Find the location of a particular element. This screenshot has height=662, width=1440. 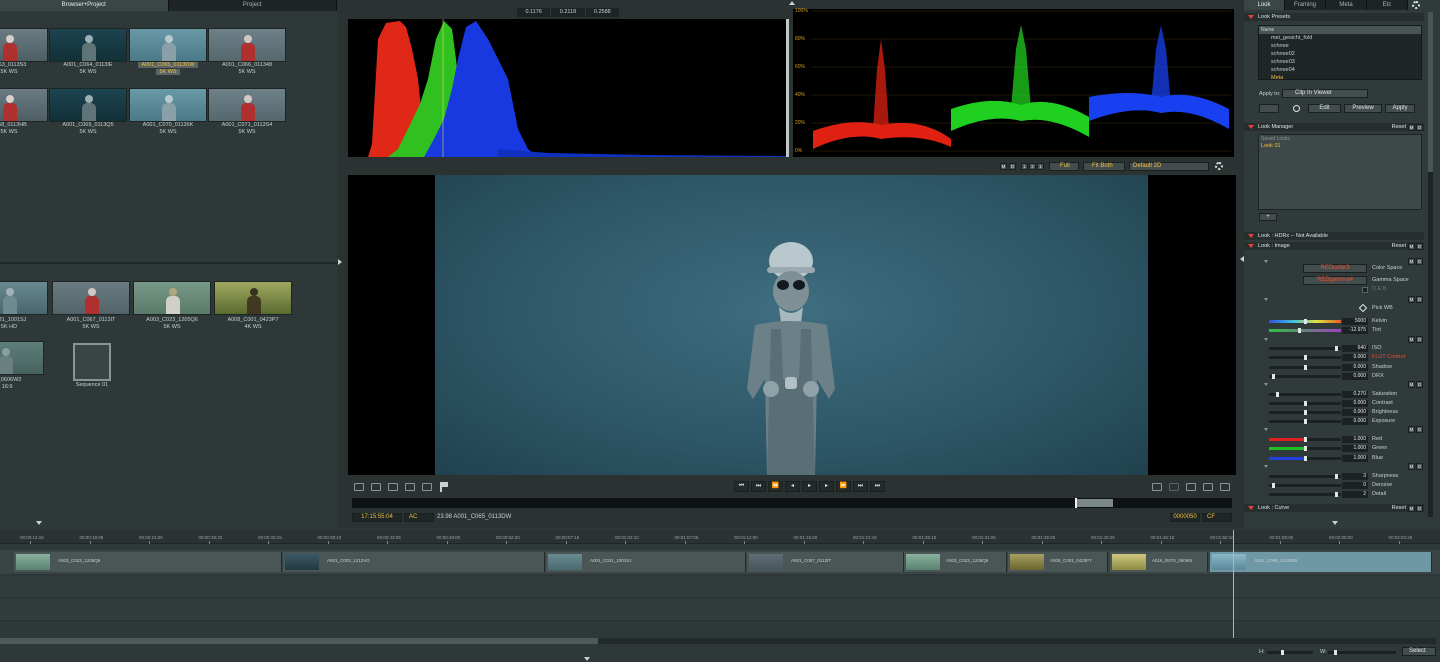

param-value: 2 is located at coordinates (1355, 494).